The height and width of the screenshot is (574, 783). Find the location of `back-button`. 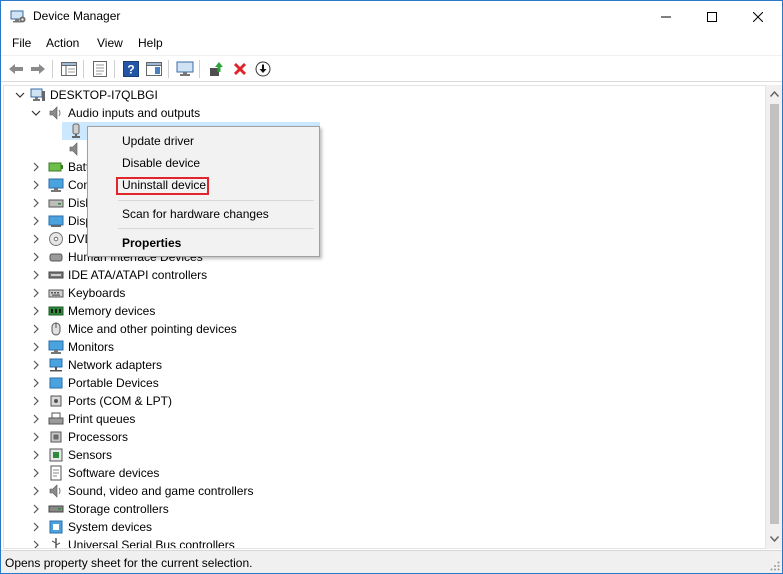

back-button is located at coordinates (16, 69).